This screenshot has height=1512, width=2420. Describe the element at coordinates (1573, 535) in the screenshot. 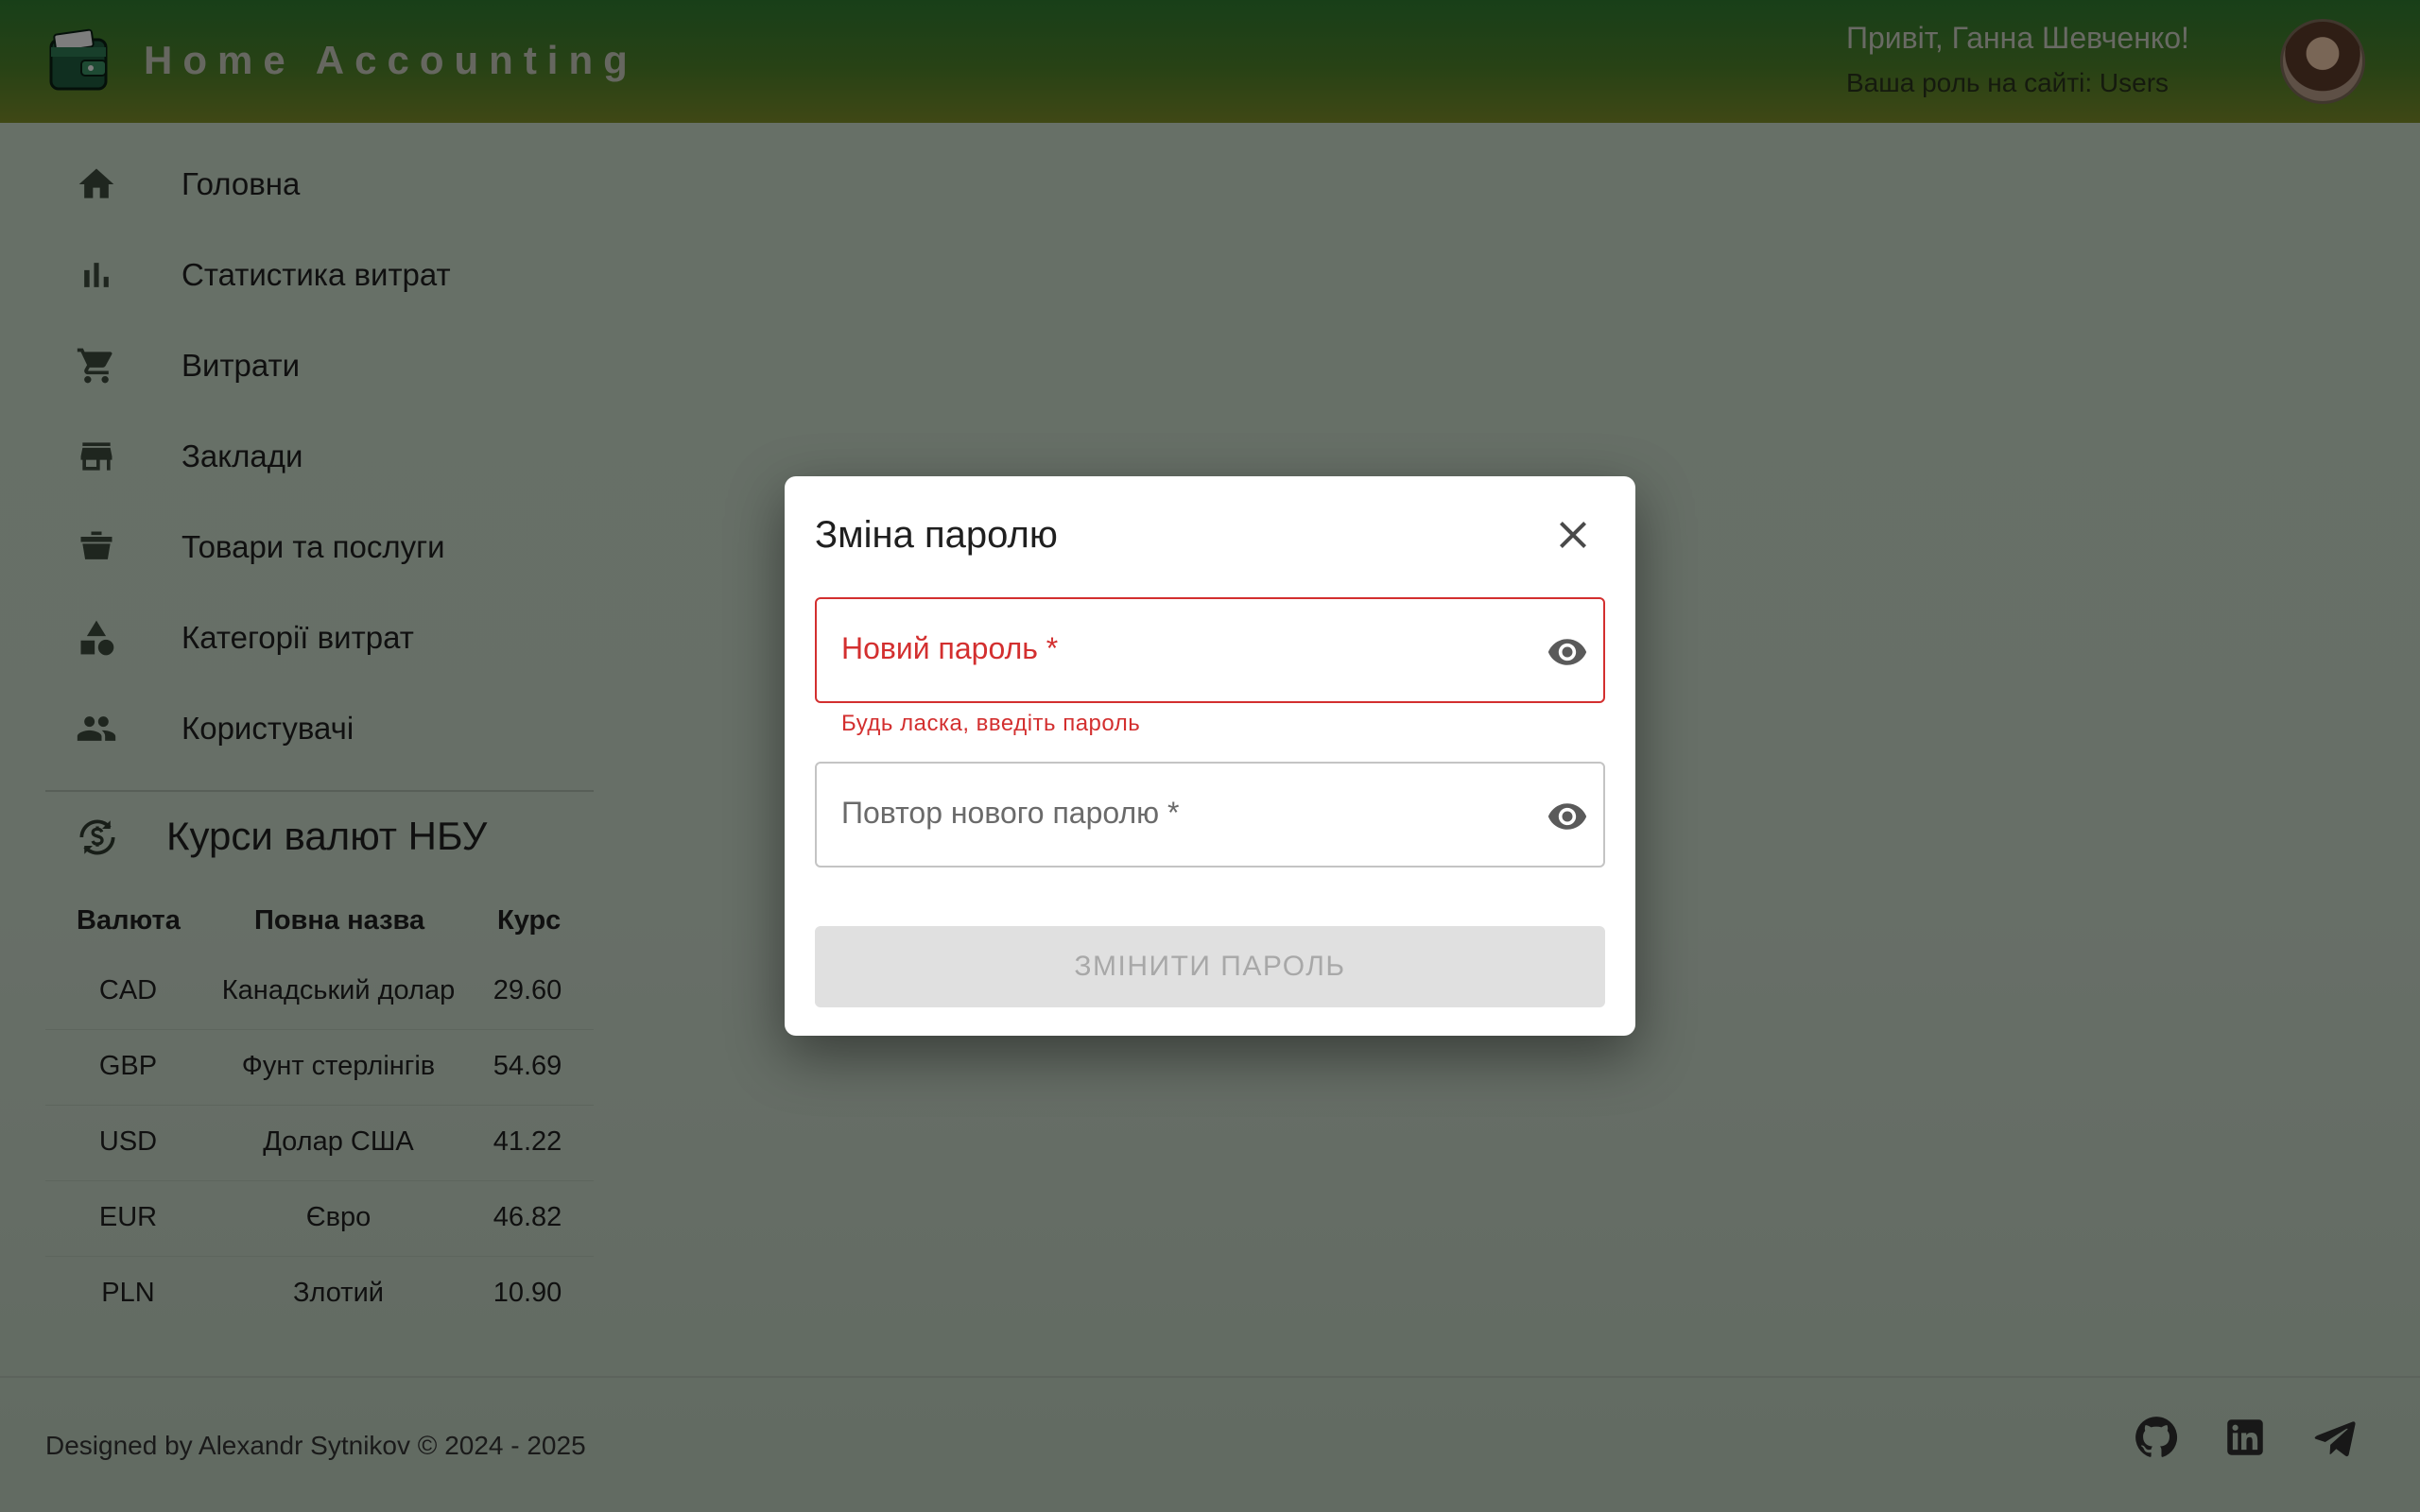

I see `close-icon` at that location.